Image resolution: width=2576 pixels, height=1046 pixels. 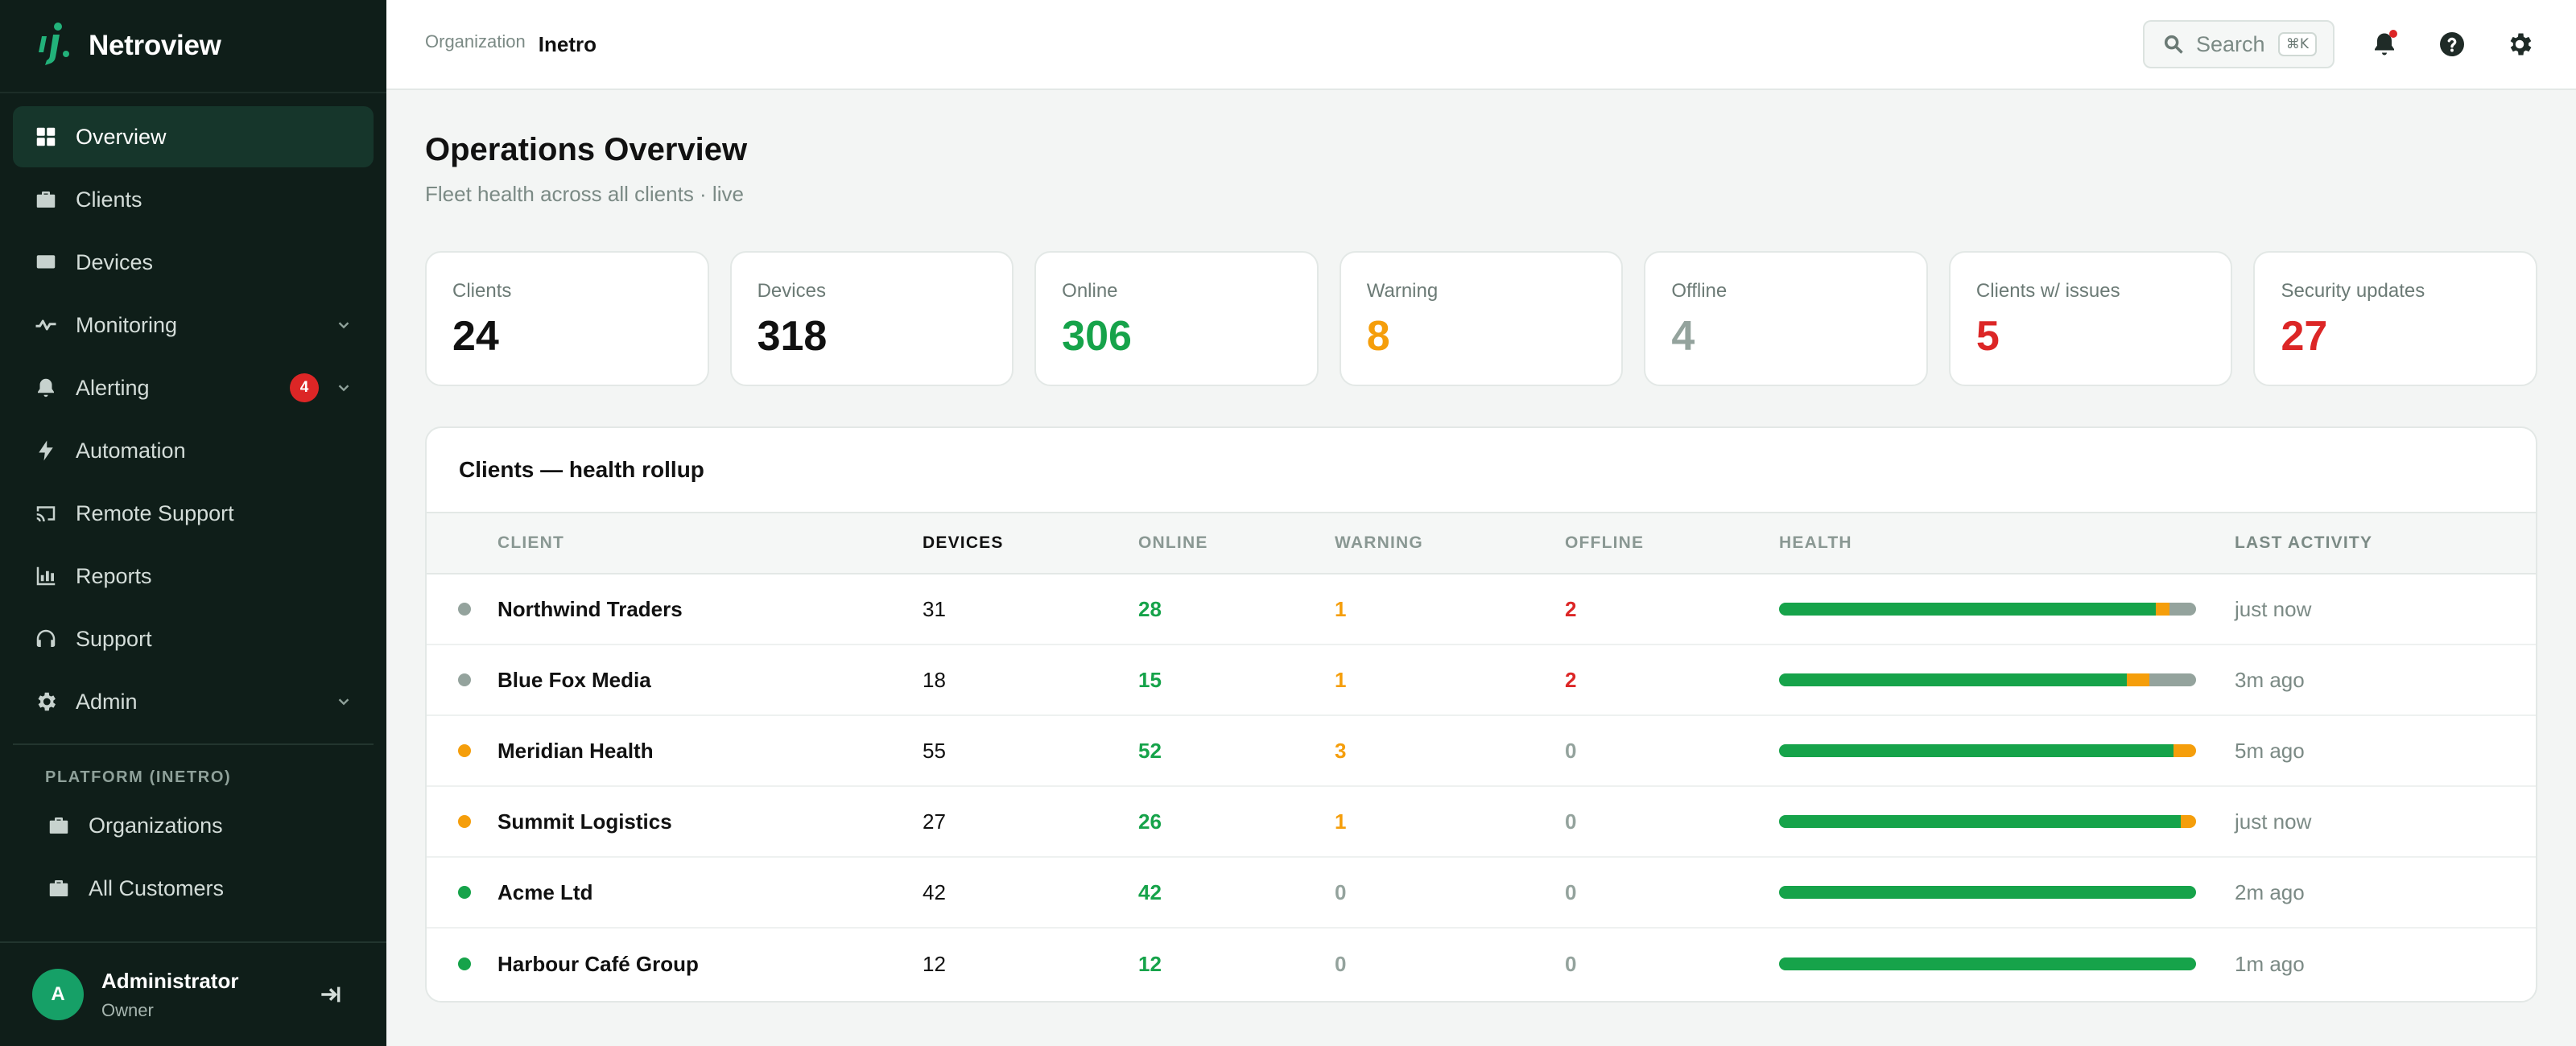 What do you see at coordinates (2270, 964) in the screenshot?
I see `last-activity: 1m ago` at bounding box center [2270, 964].